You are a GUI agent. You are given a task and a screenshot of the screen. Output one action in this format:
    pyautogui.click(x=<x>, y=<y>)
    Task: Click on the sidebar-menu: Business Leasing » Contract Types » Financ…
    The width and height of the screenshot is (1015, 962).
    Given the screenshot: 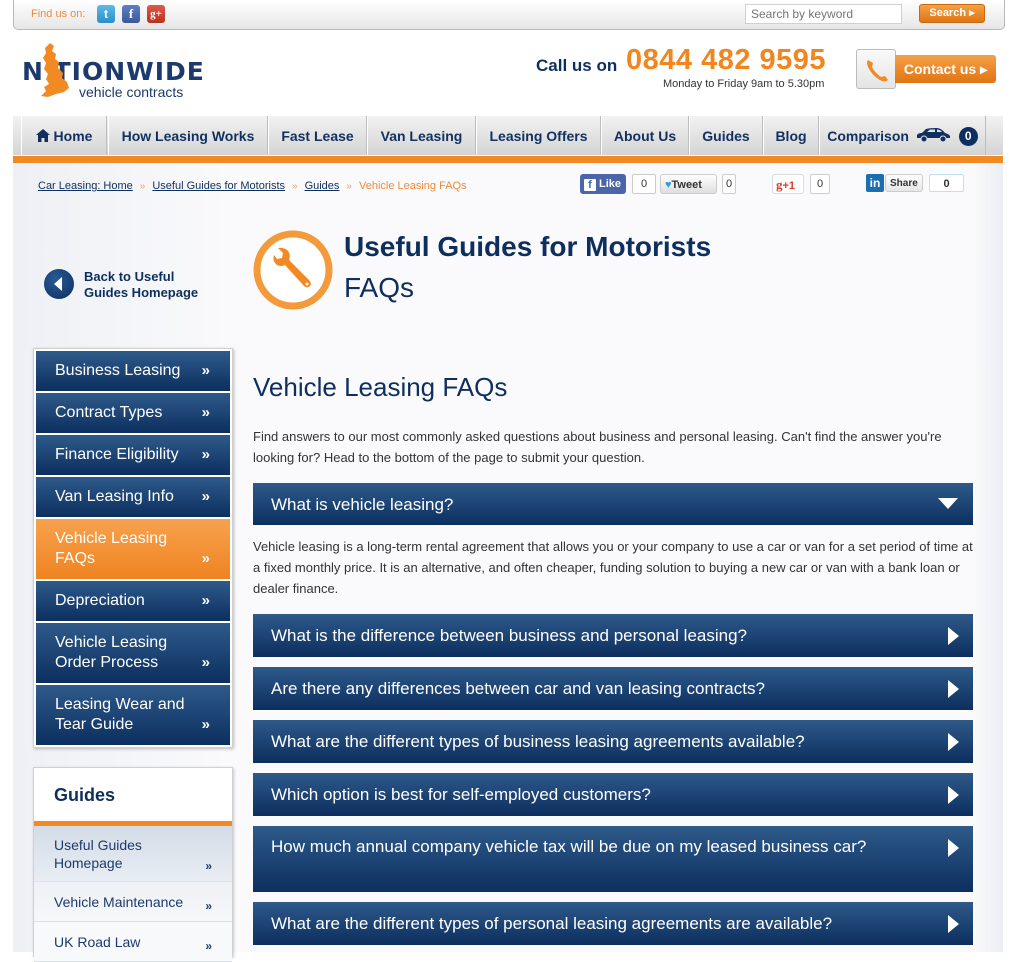 What is the action you would take?
    pyautogui.click(x=133, y=548)
    